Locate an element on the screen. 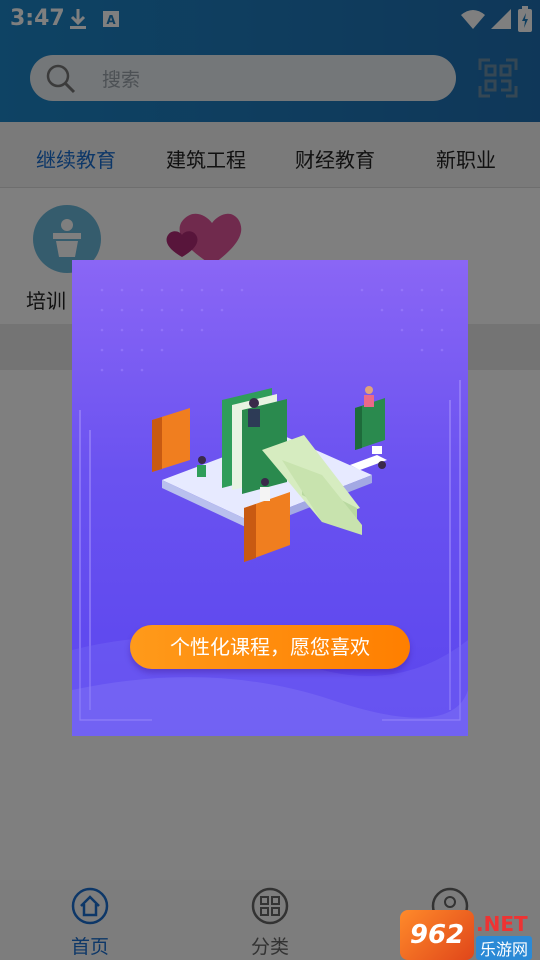 The width and height of the screenshot is (540, 960). popup-cta-button: 个性化课程，愿您喜欢 is located at coordinates (270, 647).